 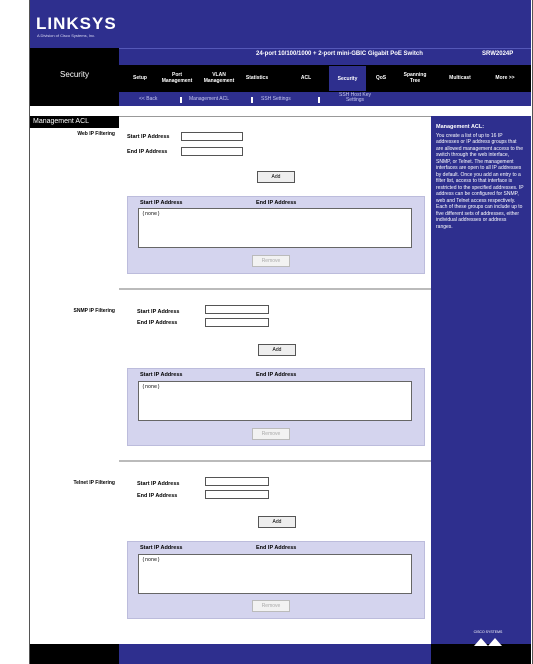 What do you see at coordinates (177, 78) in the screenshot?
I see `tab-port-management: Port Management` at bounding box center [177, 78].